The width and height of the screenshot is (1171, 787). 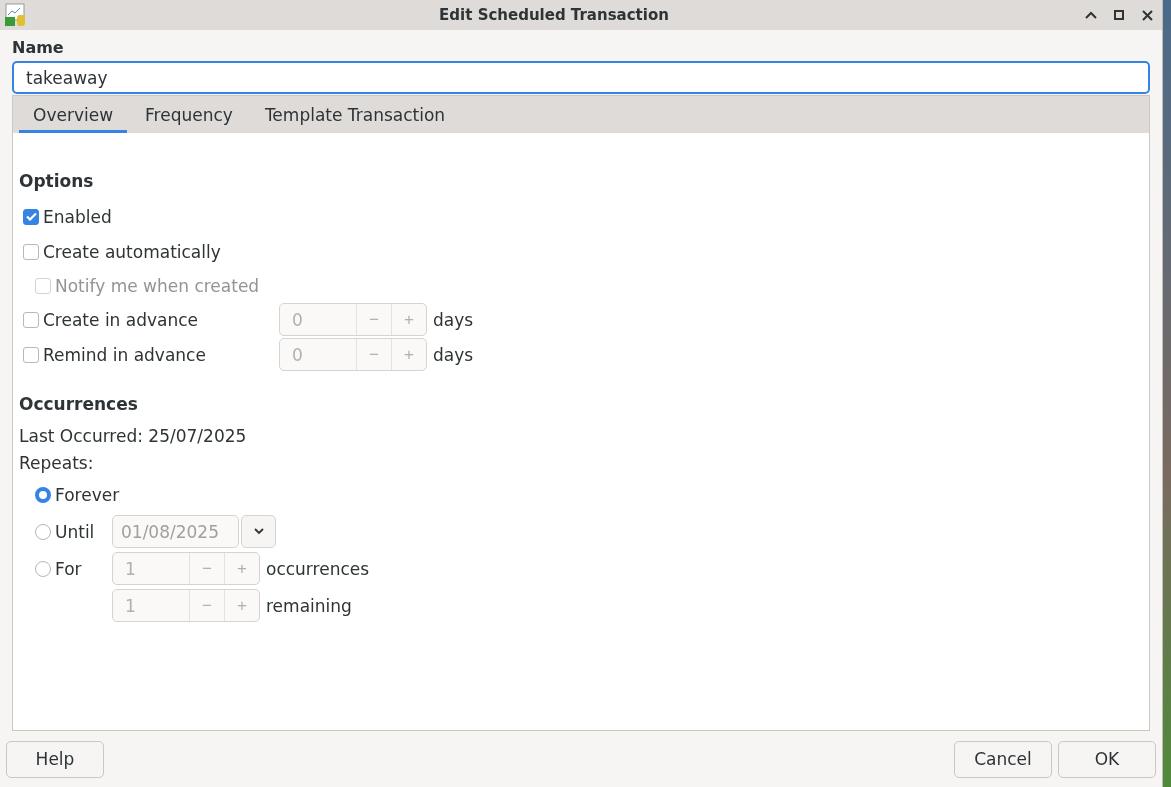 I want to click on unit-label: occurrences, so click(x=318, y=568).